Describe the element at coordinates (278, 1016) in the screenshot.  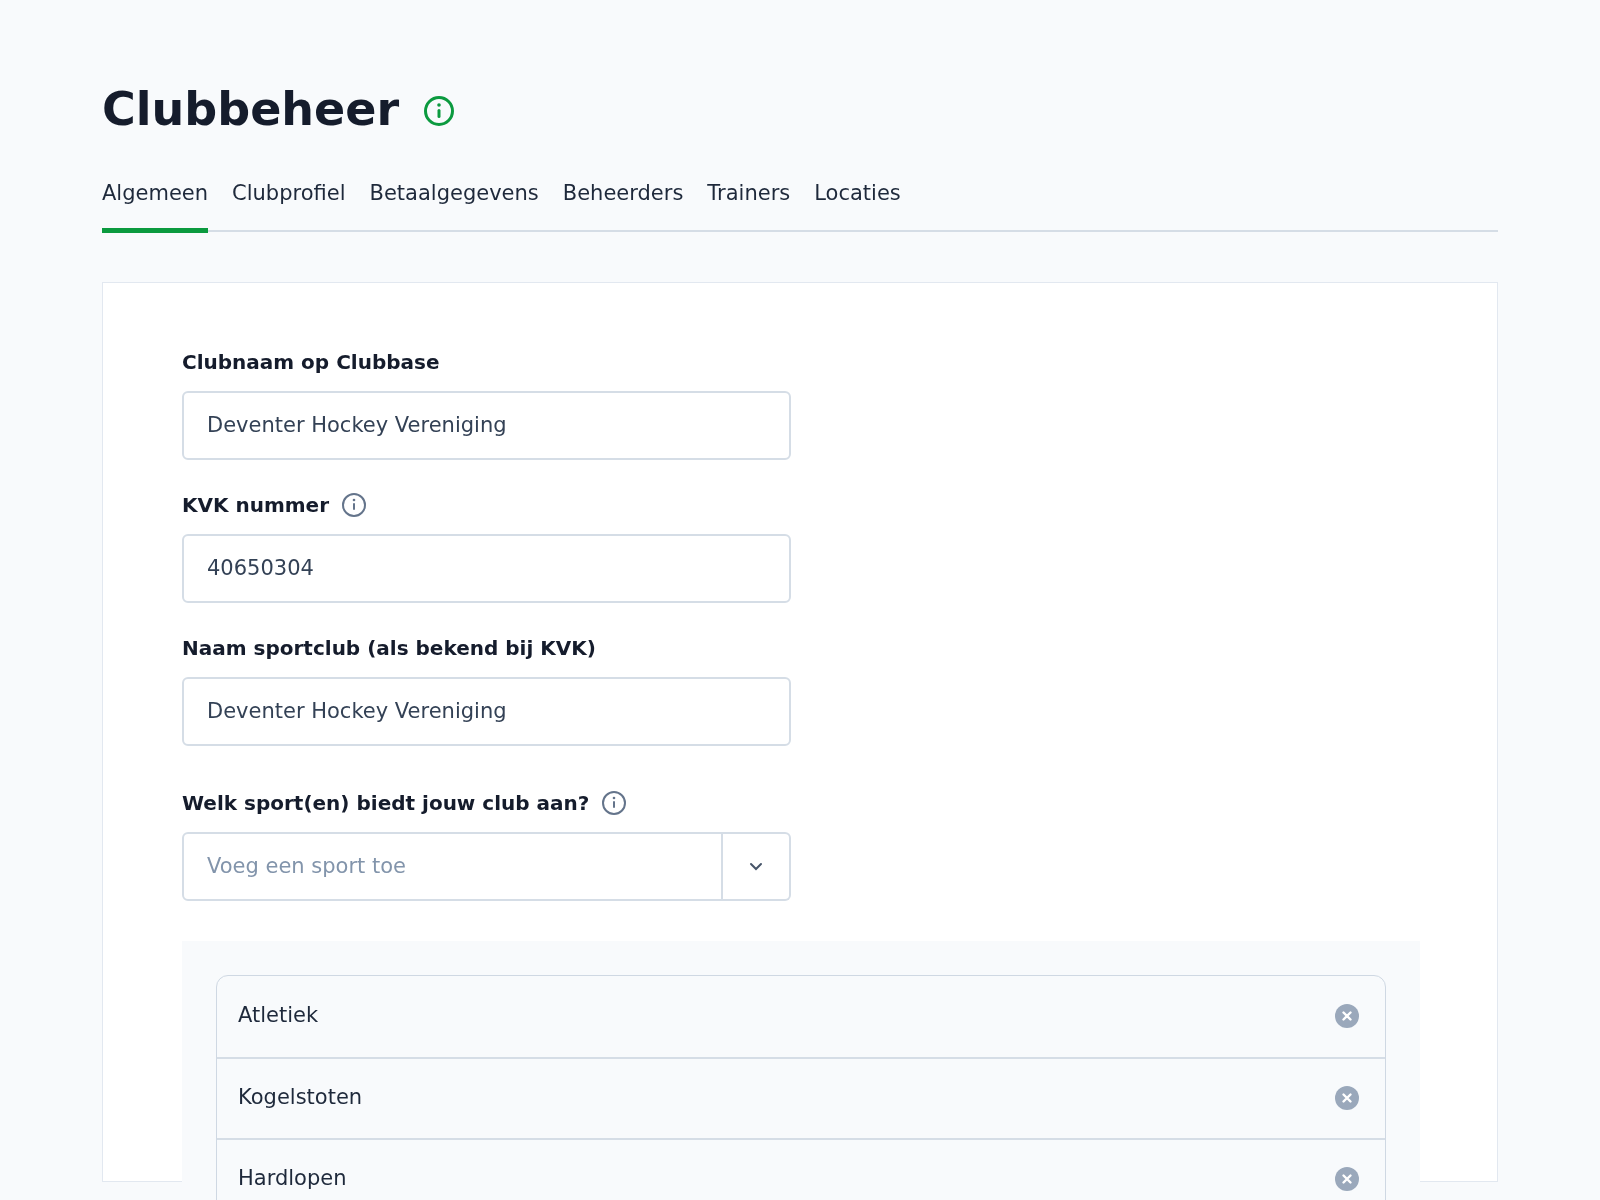
I see `sport-name: Atletiek` at that location.